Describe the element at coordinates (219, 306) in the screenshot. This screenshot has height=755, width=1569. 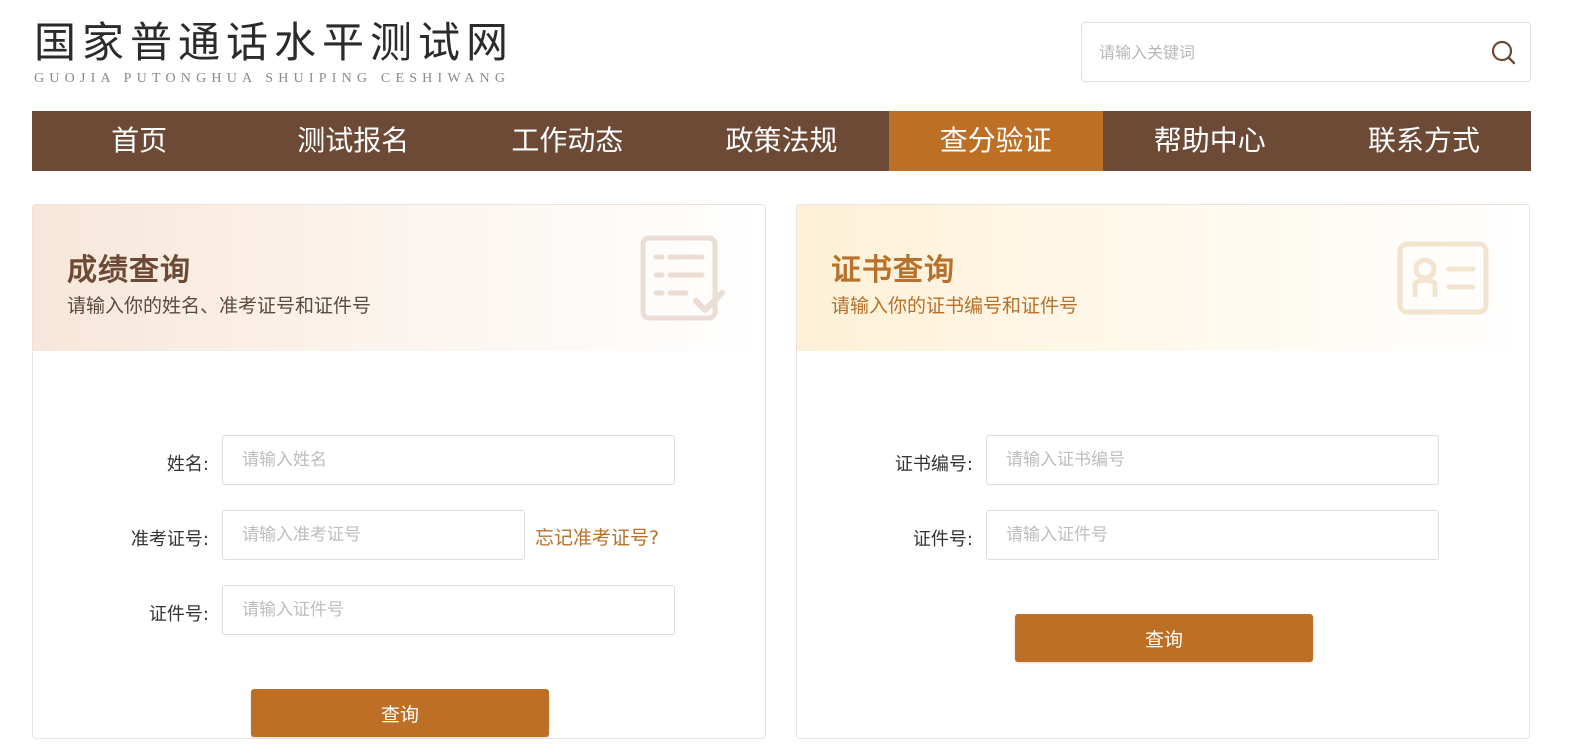
I see `score-query-description: 请输入你的姓名、准考证号和证件号` at that location.